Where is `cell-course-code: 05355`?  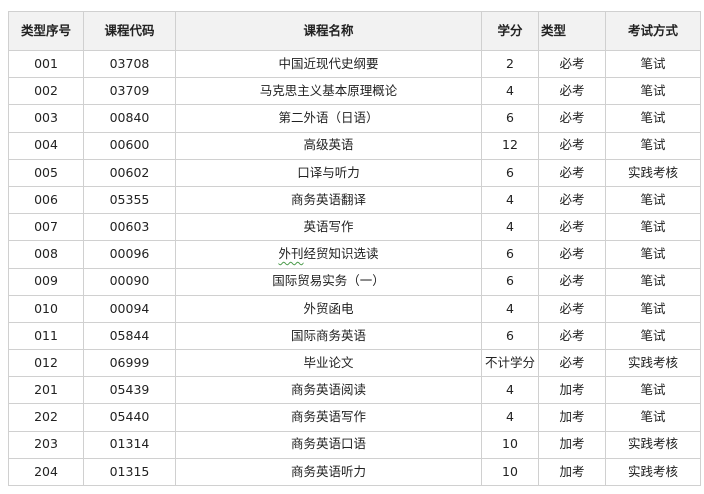
cell-course-code: 05355 is located at coordinates (129, 200).